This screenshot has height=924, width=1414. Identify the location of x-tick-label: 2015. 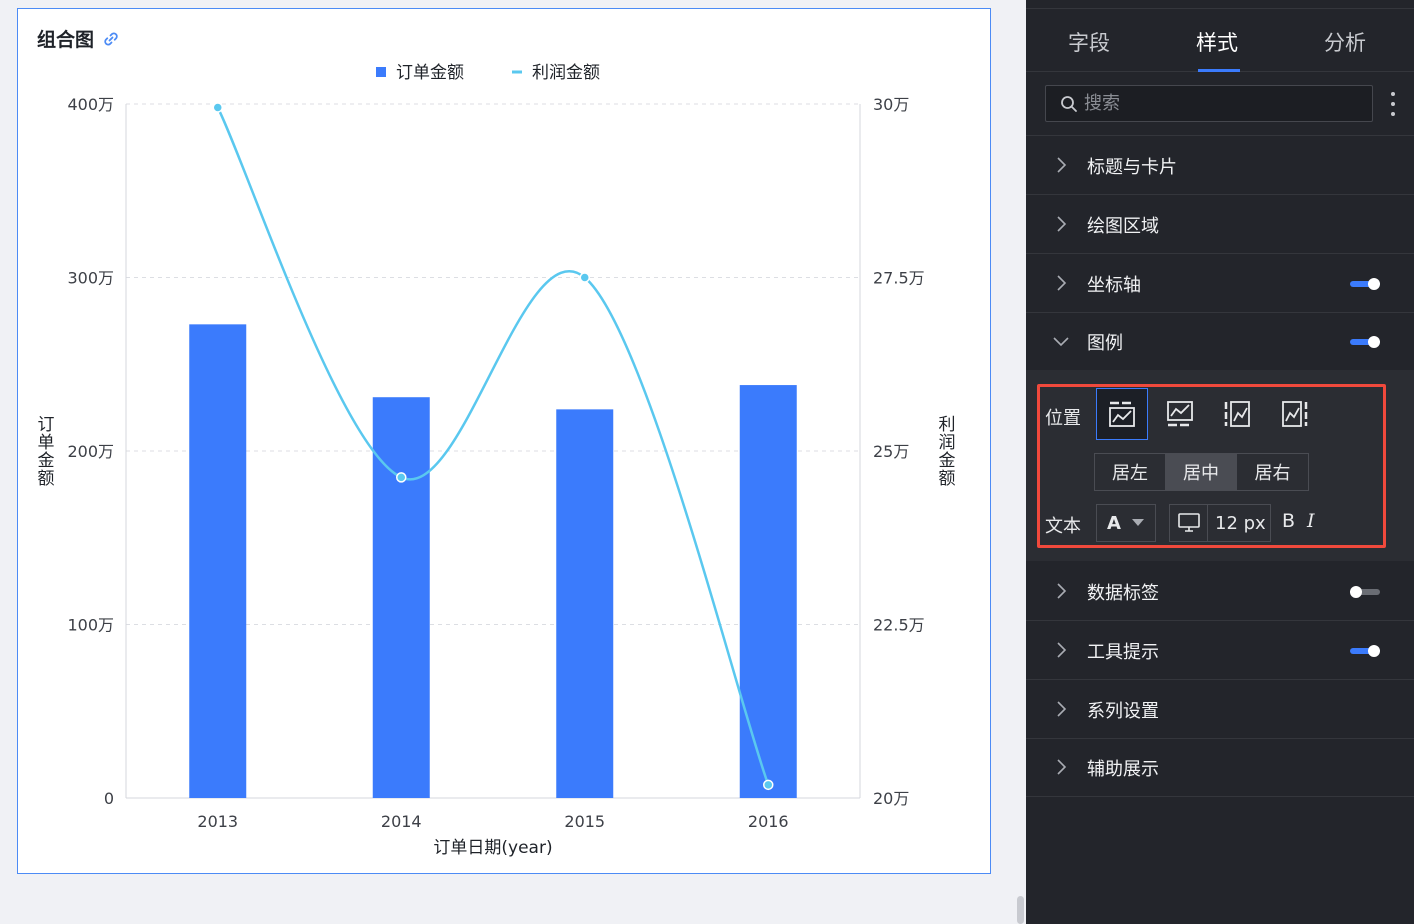
(584, 821).